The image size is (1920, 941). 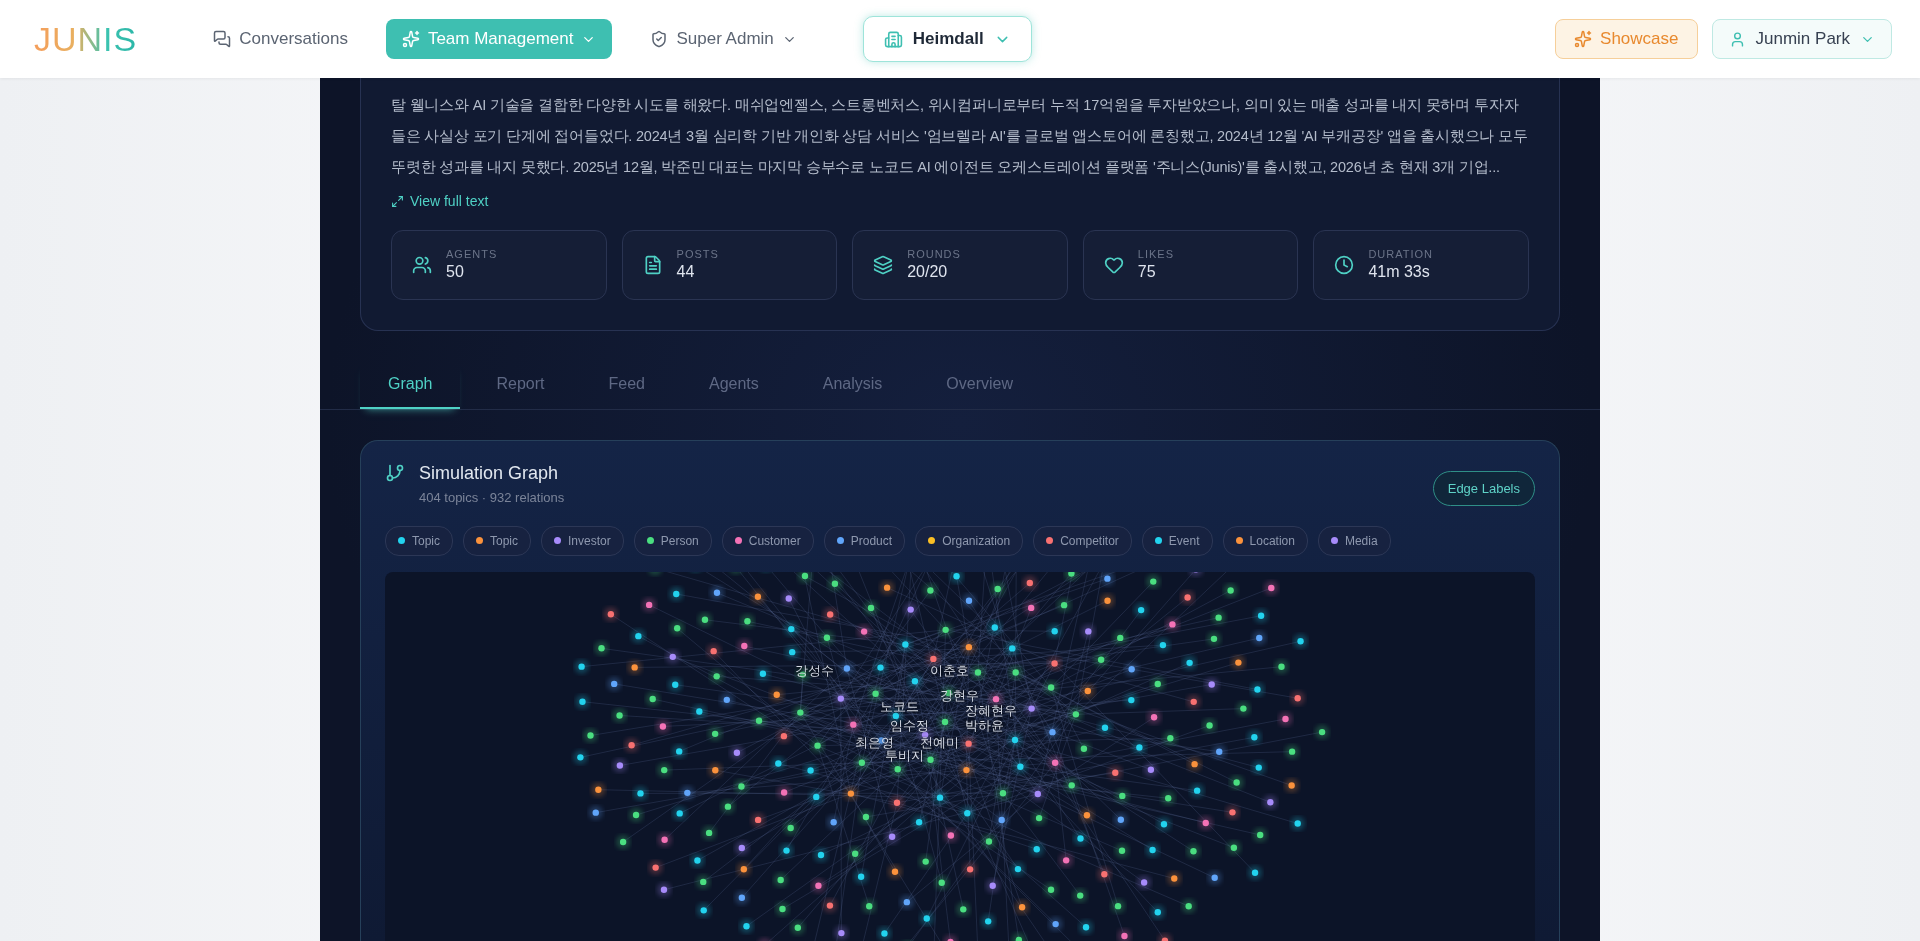 What do you see at coordinates (395, 473) in the screenshot?
I see `branch-icon` at bounding box center [395, 473].